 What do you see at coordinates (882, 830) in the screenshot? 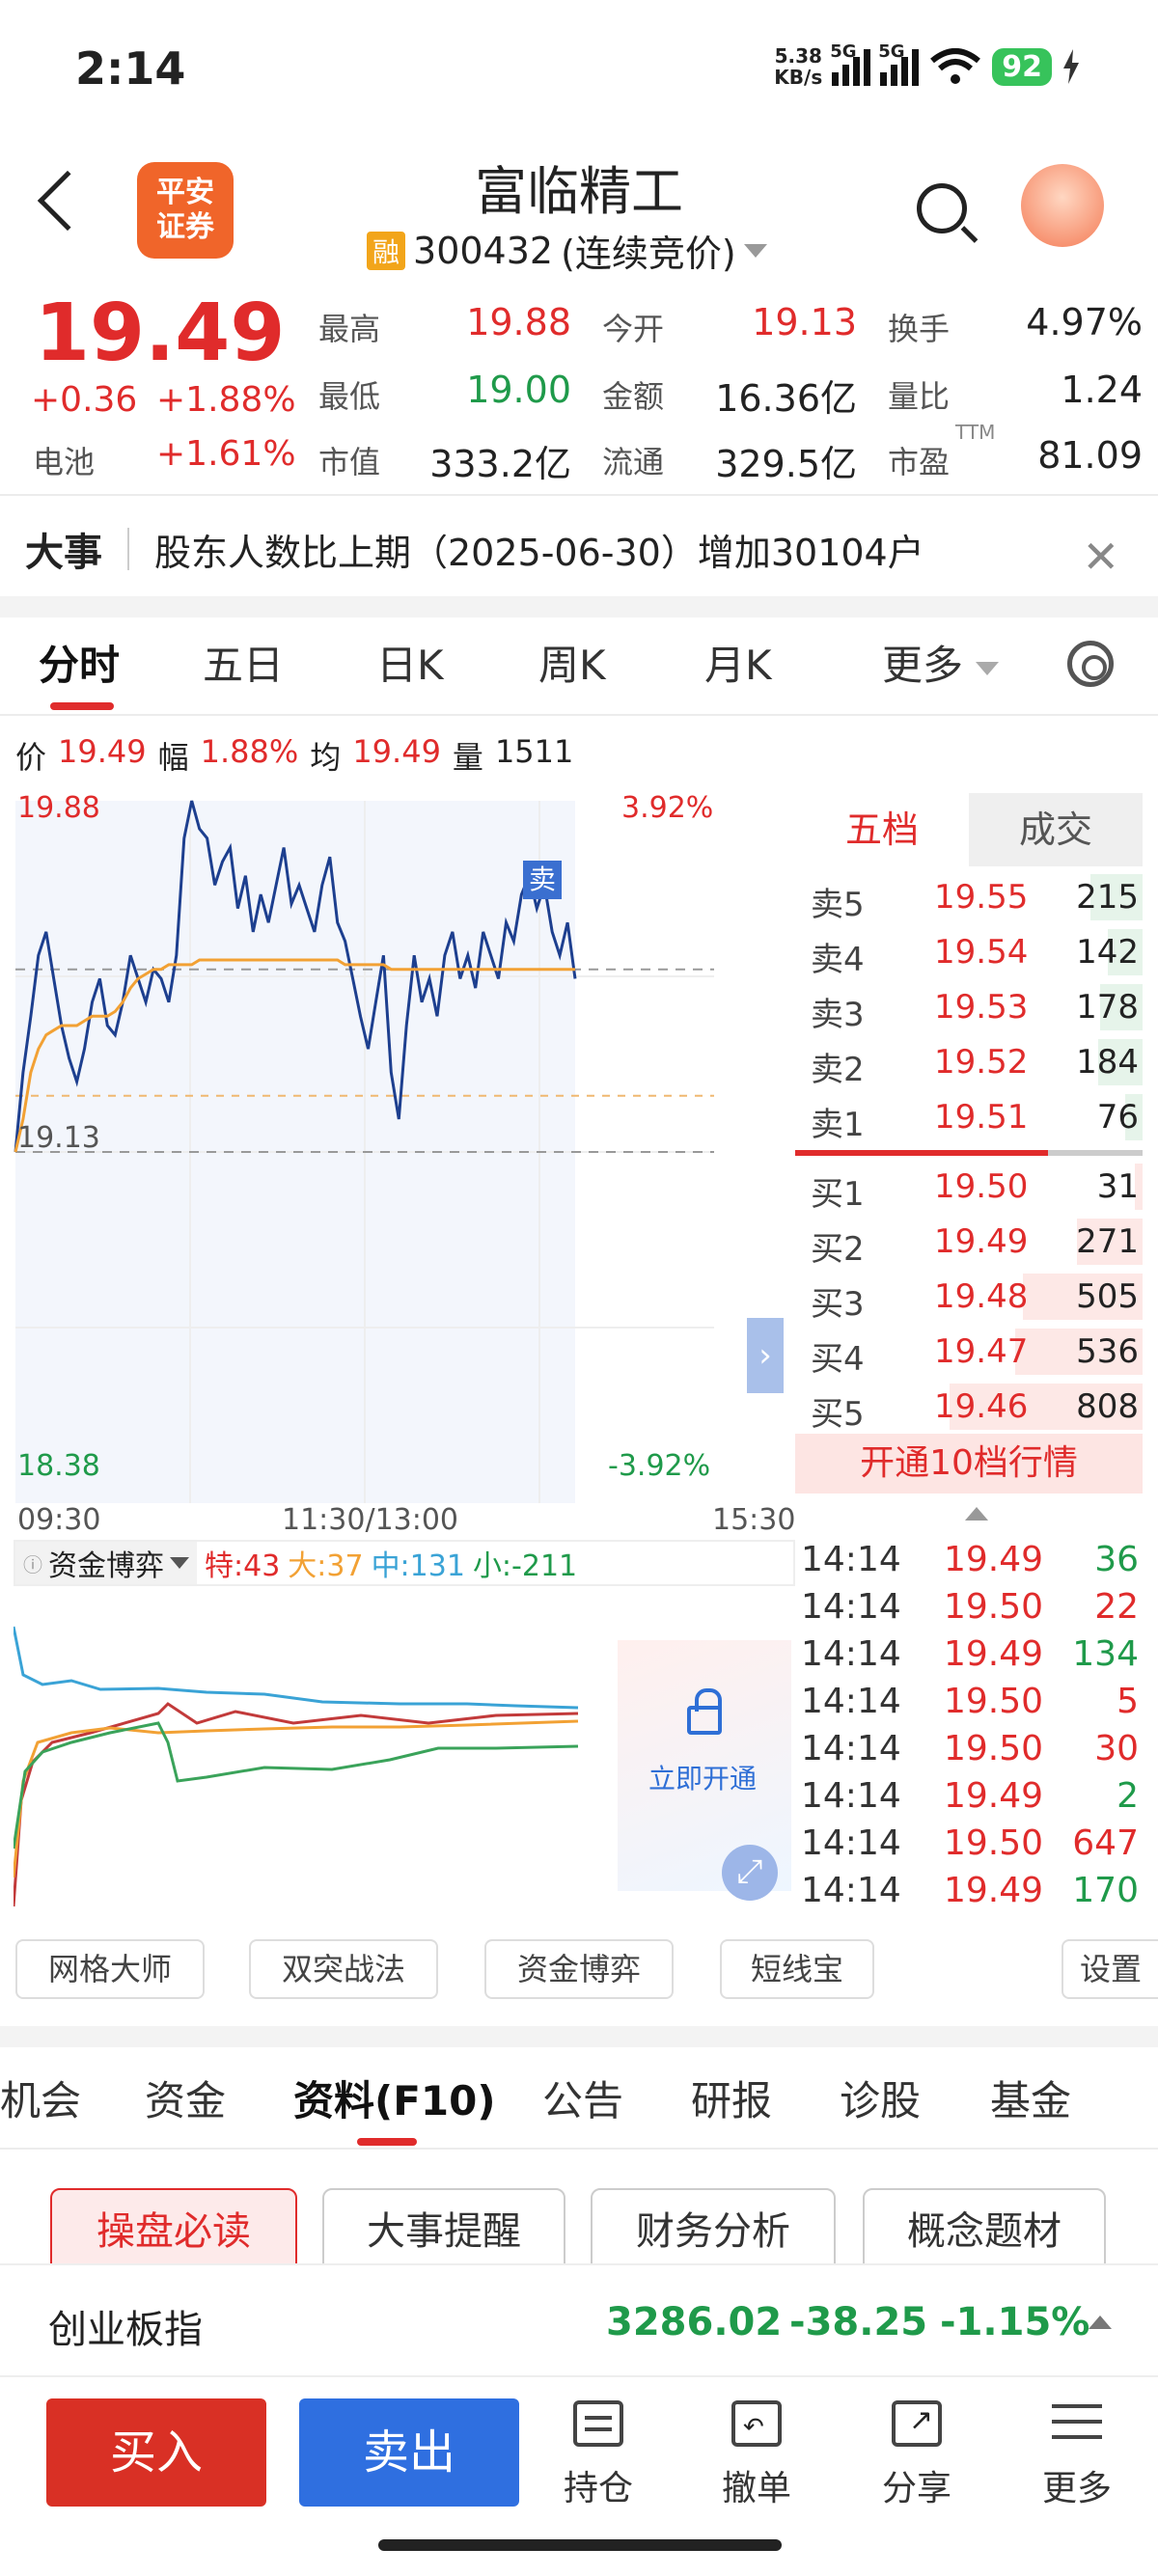
I see `tab-five-levels: 五档` at bounding box center [882, 830].